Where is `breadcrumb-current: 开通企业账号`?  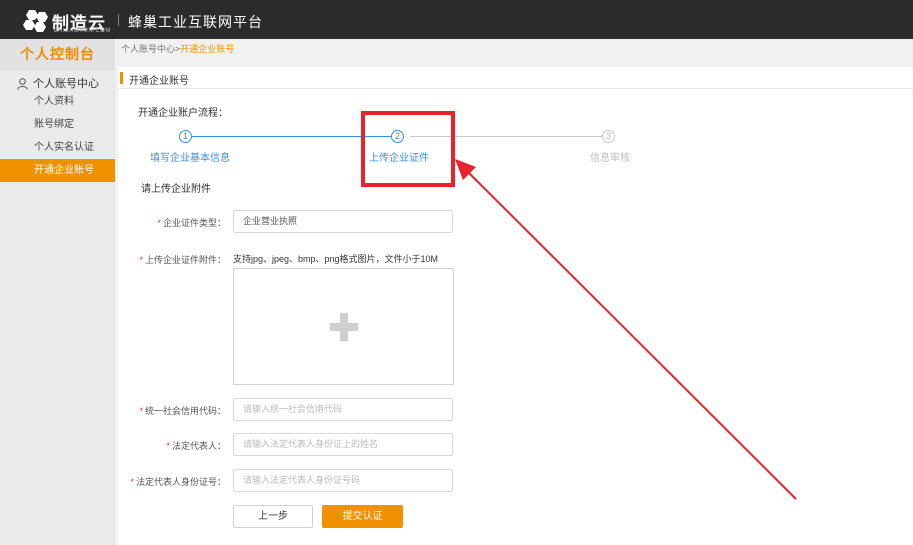 breadcrumb-current: 开通企业账号 is located at coordinates (207, 49).